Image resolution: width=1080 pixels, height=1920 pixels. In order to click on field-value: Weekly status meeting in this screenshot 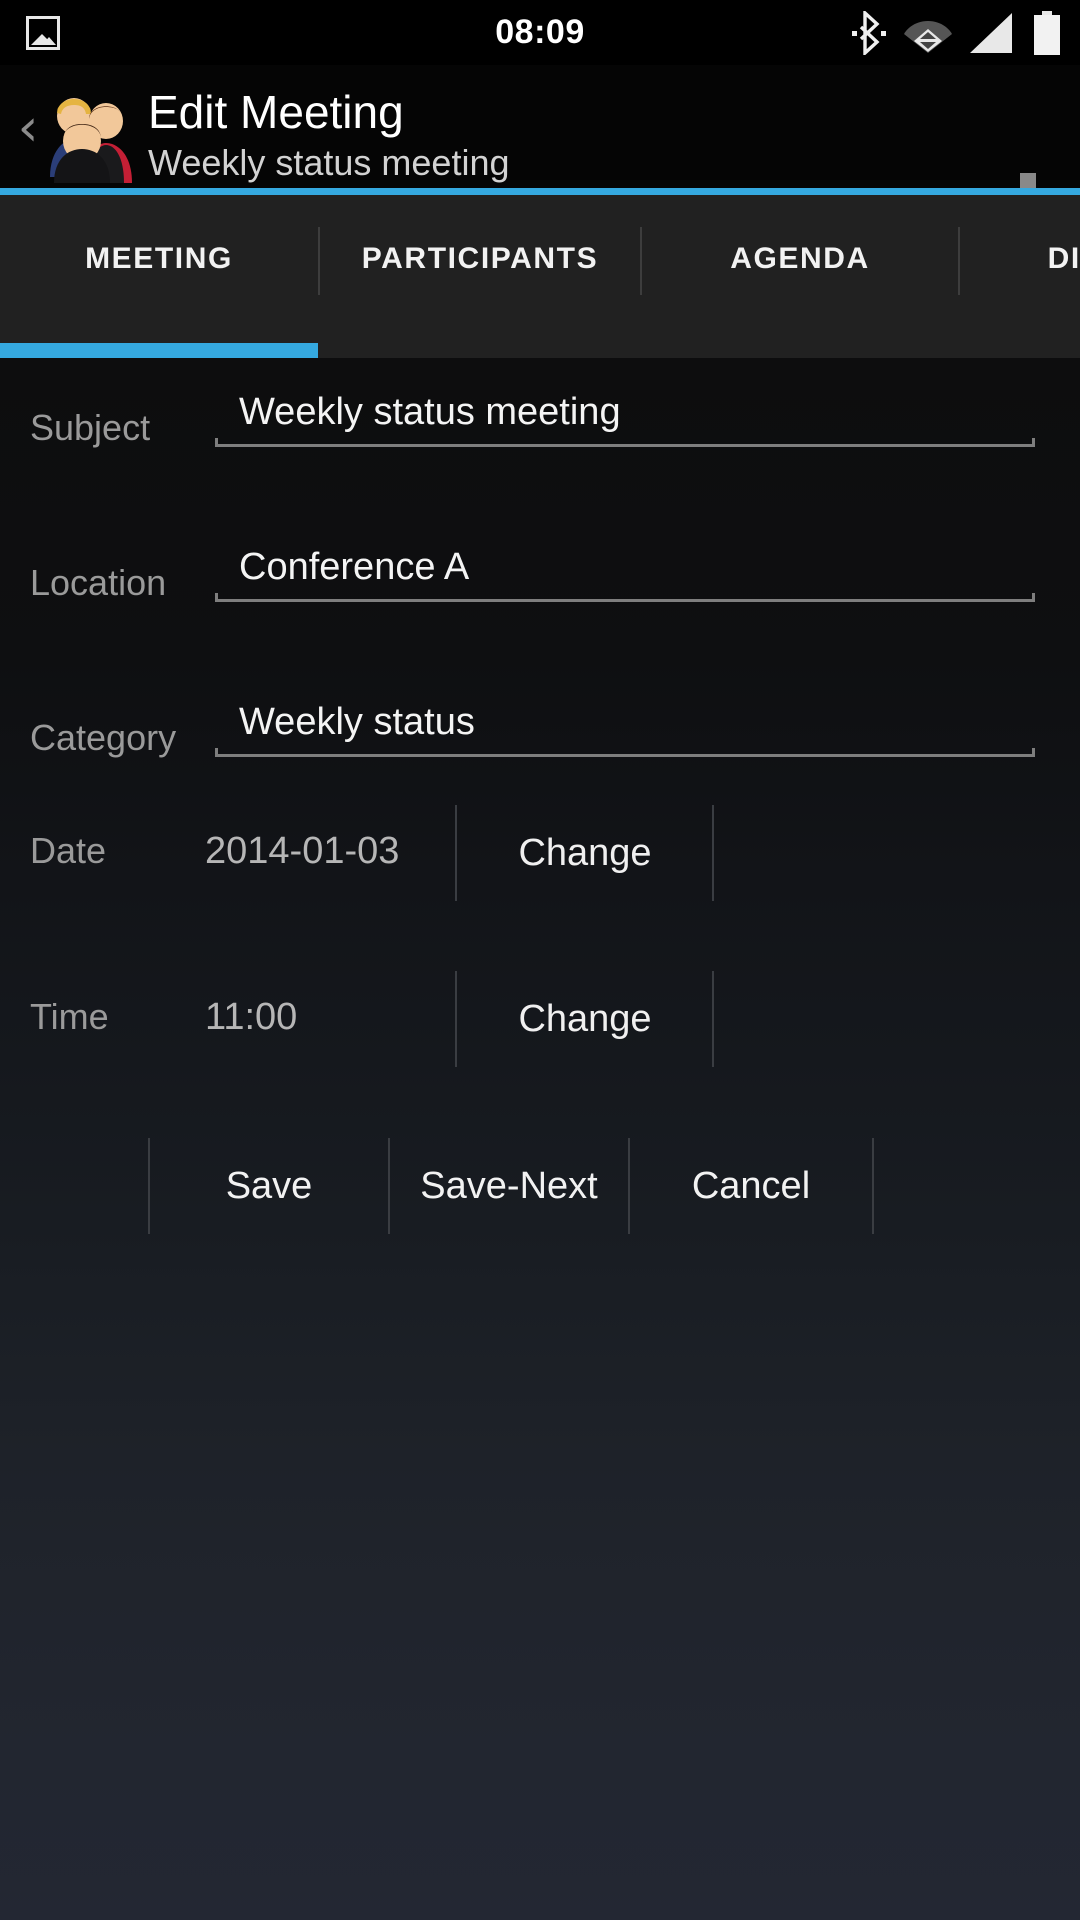, I will do `click(430, 412)`.